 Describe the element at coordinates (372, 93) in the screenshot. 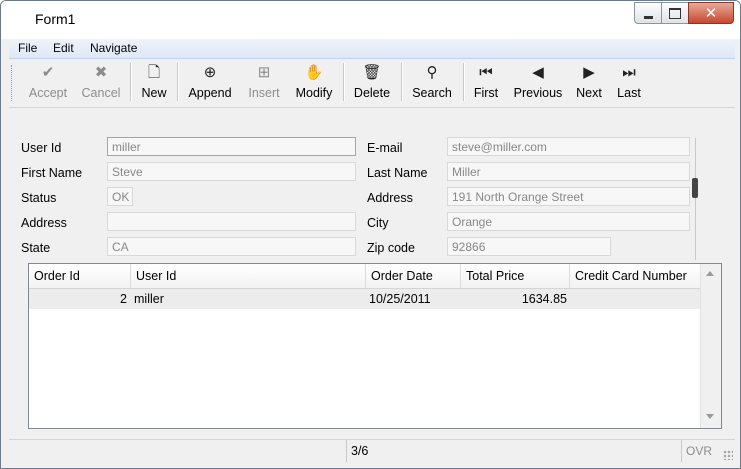

I see `delete-label: Delete` at that location.